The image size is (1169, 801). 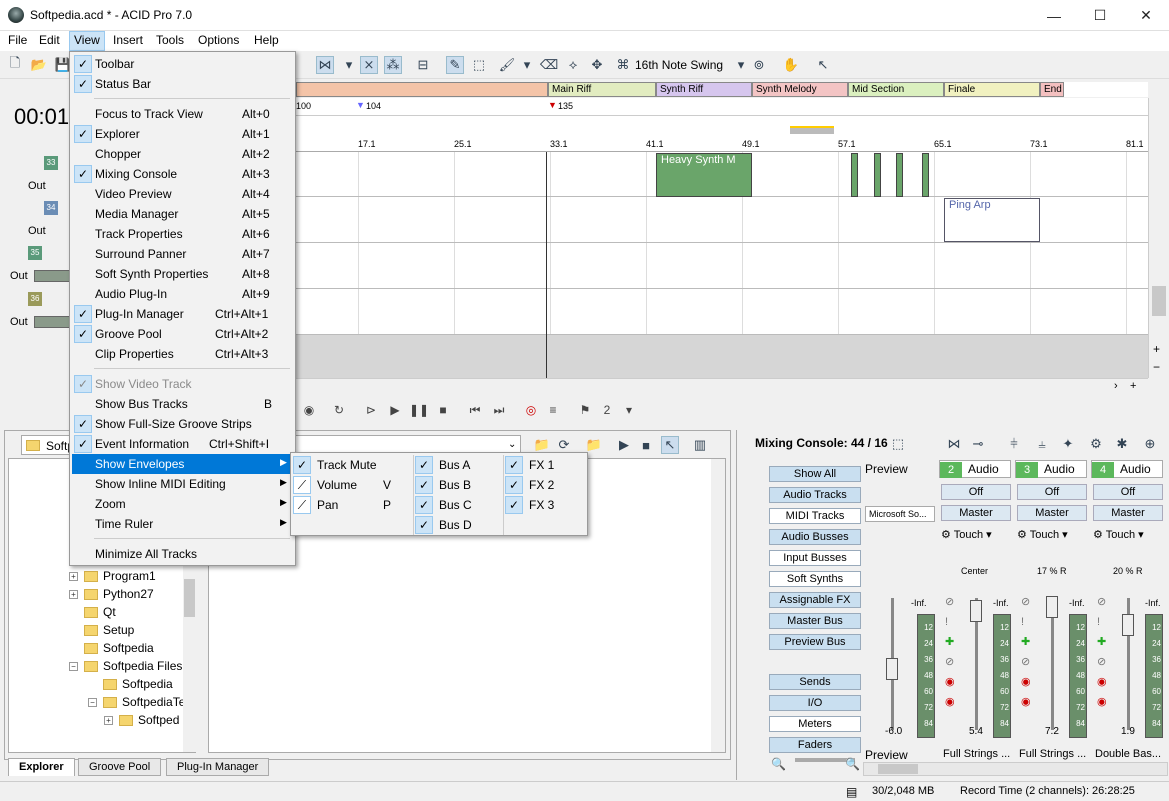 I want to click on erase-tool-icon: ⌫, so click(x=549, y=65).